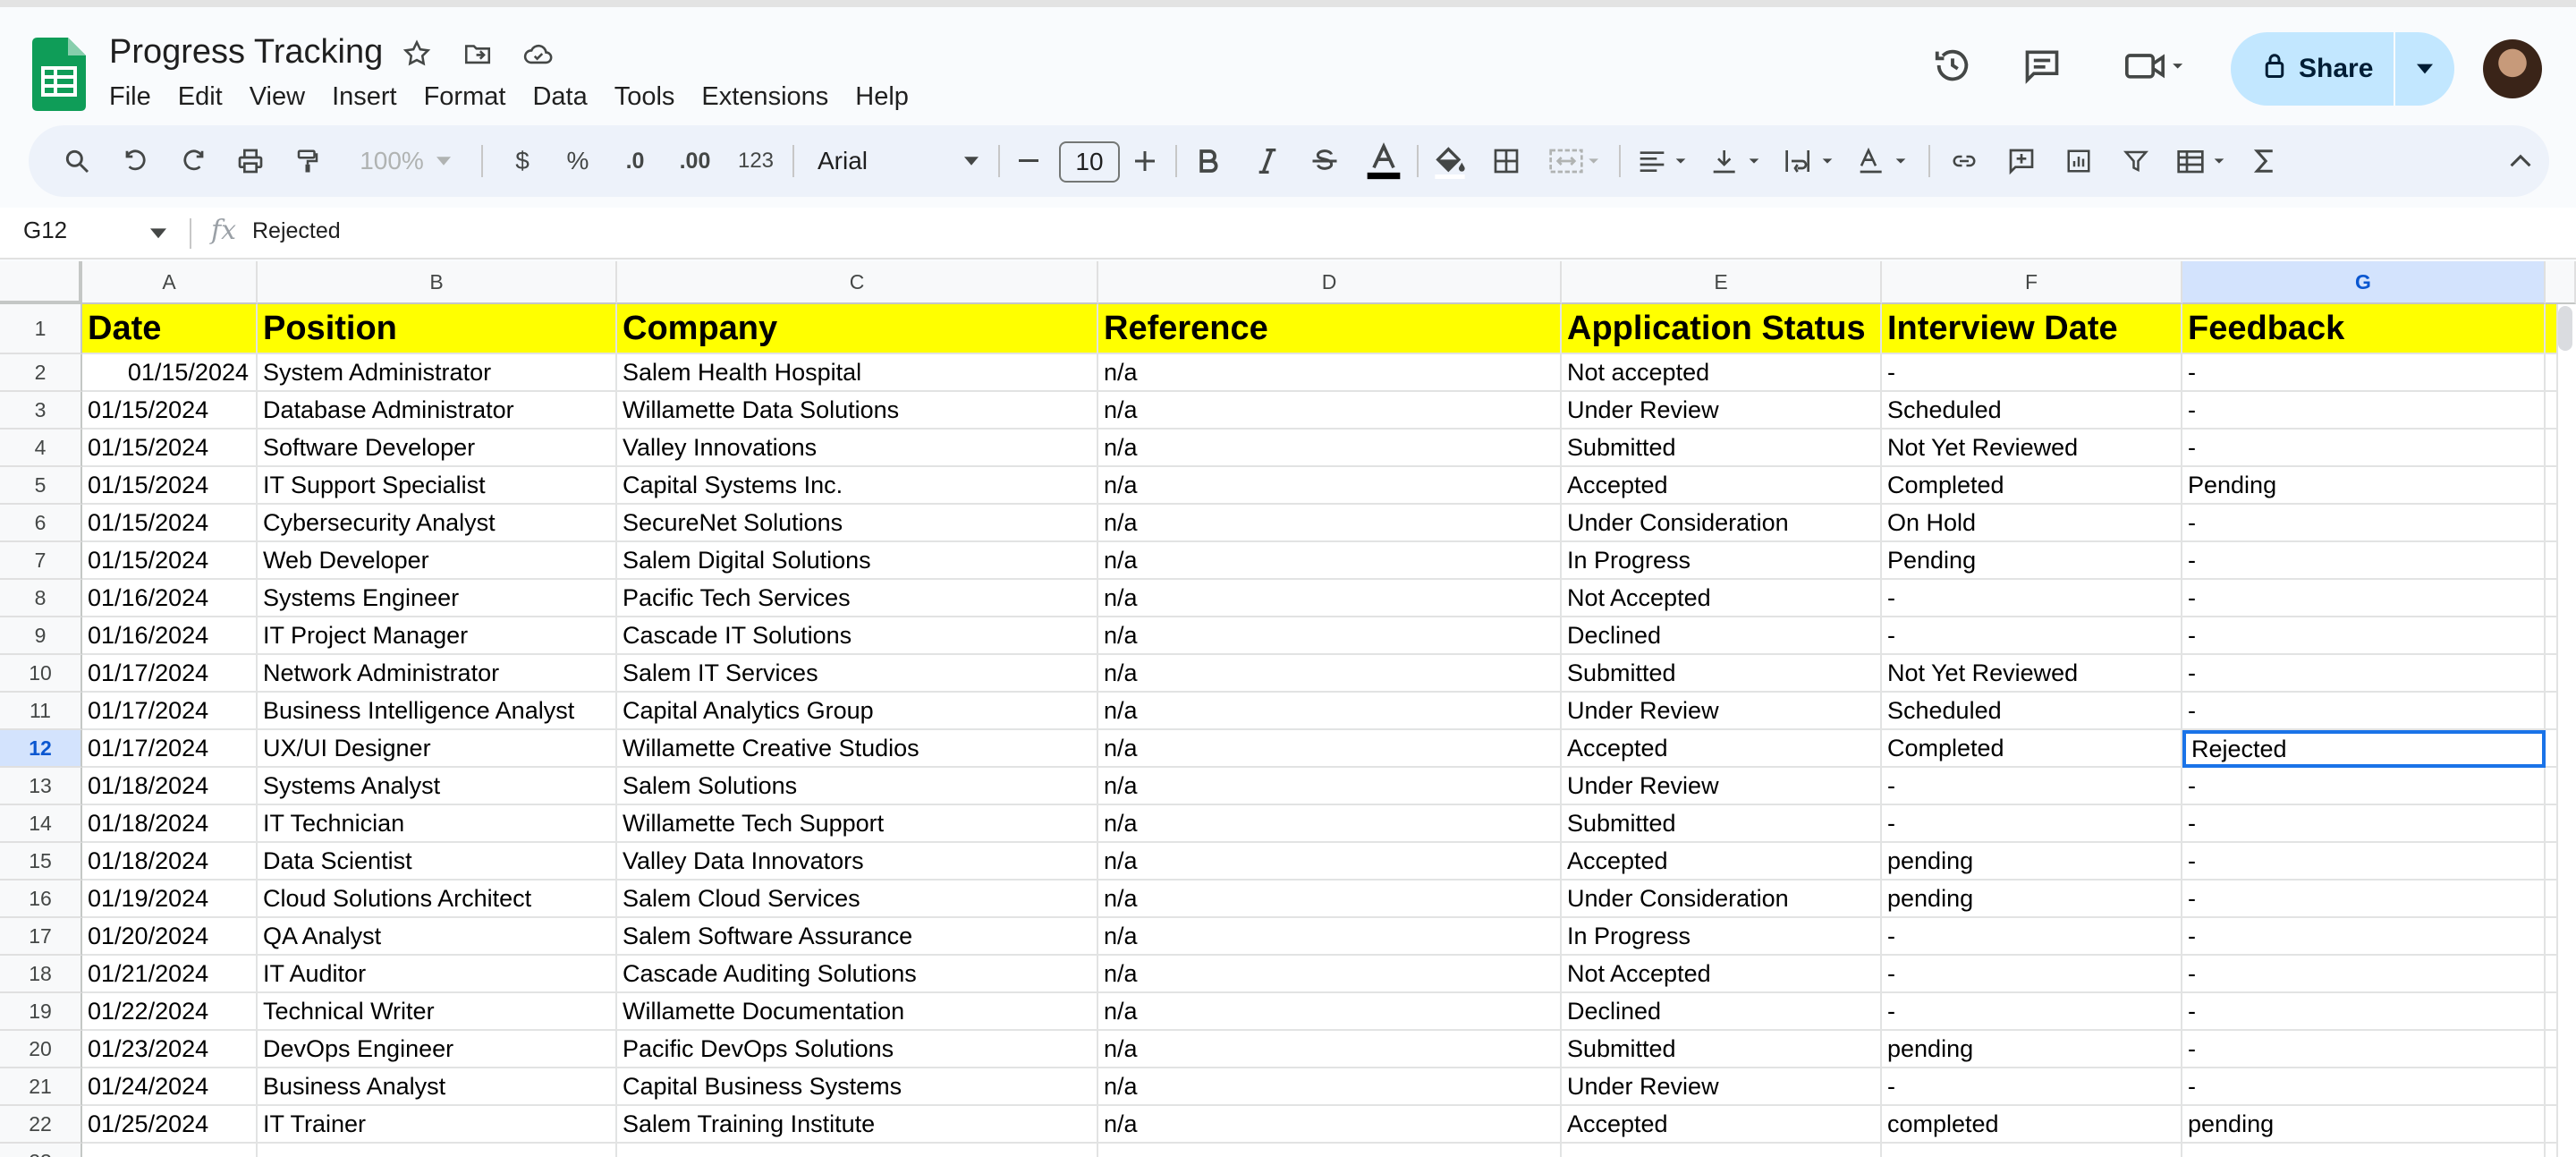 The width and height of the screenshot is (2576, 1157). What do you see at coordinates (437, 674) in the screenshot?
I see `table-cell: Network Administrator` at bounding box center [437, 674].